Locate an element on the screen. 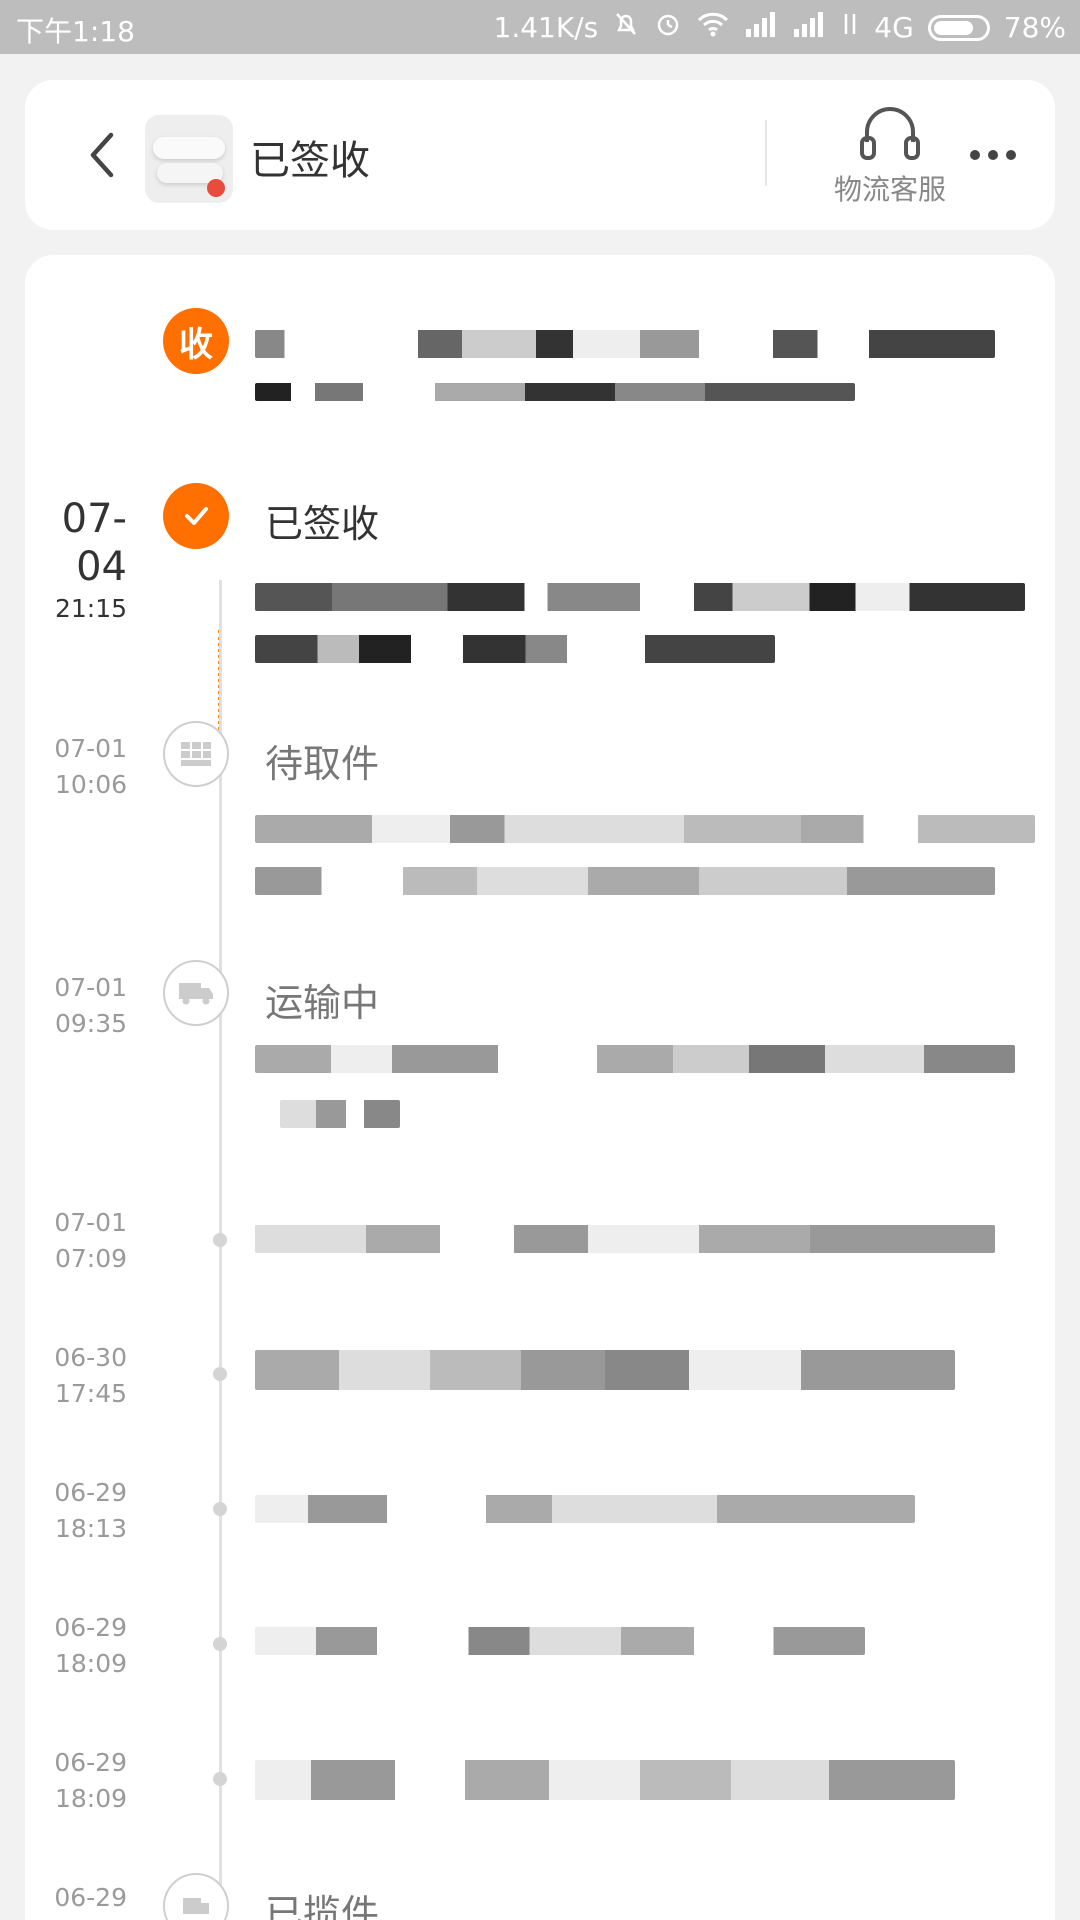 The height and width of the screenshot is (1920, 1080). more-dots-icon is located at coordinates (993, 155).